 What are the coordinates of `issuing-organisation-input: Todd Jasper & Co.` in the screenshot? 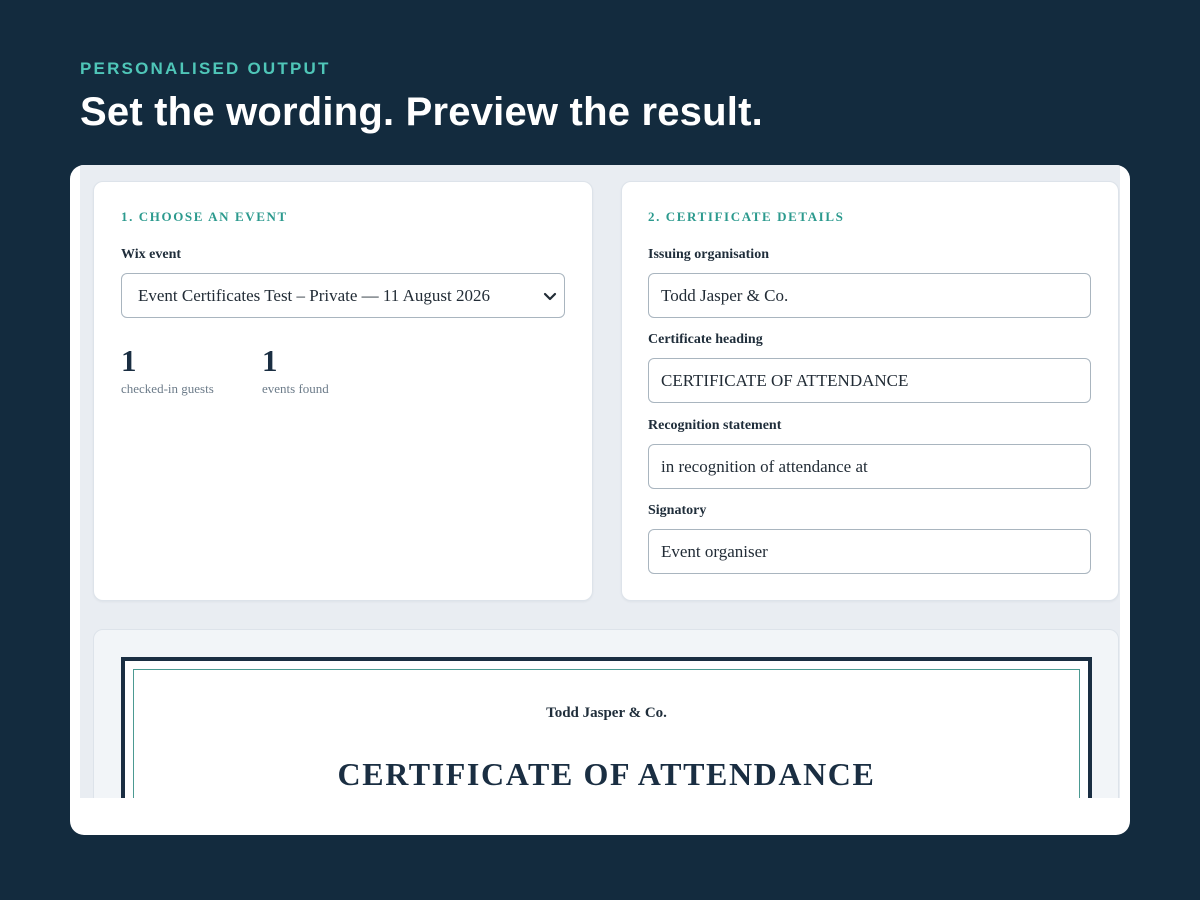 It's located at (869, 295).